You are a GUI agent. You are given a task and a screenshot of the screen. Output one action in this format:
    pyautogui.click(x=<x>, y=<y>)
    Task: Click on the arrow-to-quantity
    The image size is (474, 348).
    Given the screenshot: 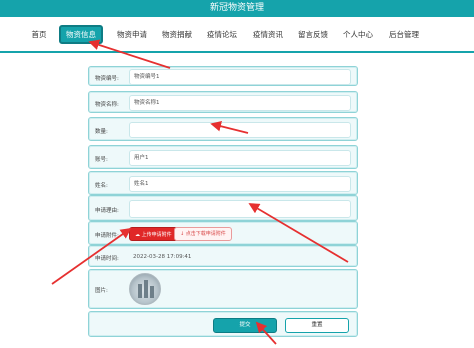 What is the action you would take?
    pyautogui.click(x=229, y=127)
    